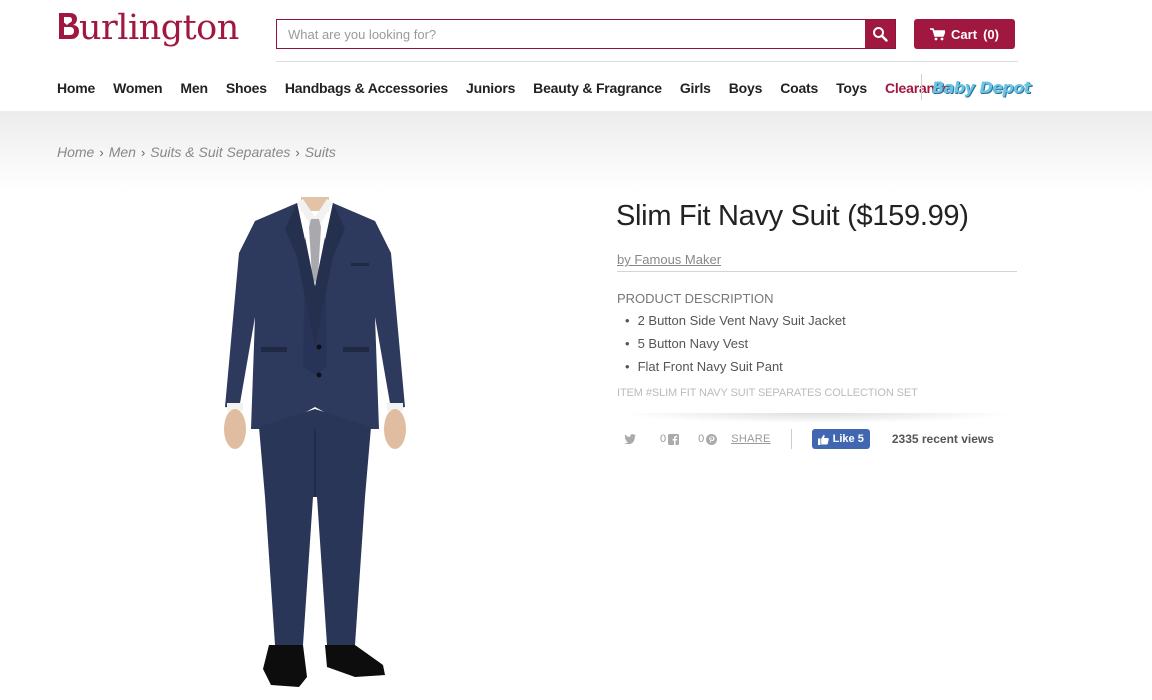 The width and height of the screenshot is (1152, 700). Describe the element at coordinates (630, 439) in the screenshot. I see `twitter-icon` at that location.